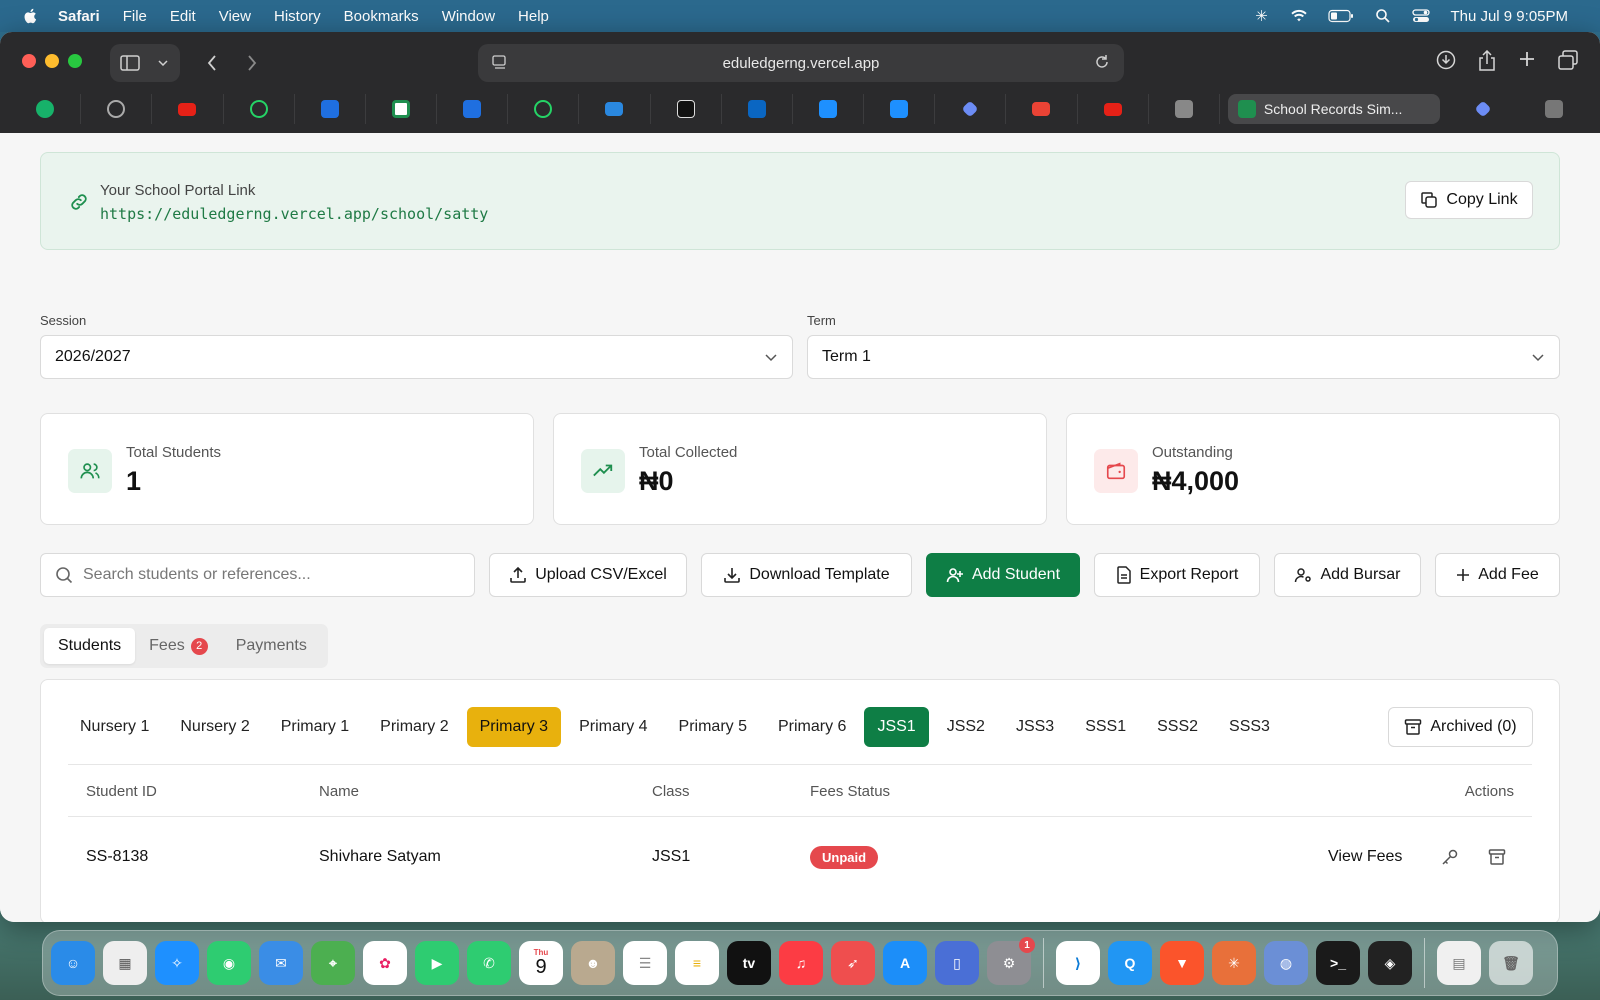 The width and height of the screenshot is (1600, 1000). I want to click on key-icon, so click(1450, 857).